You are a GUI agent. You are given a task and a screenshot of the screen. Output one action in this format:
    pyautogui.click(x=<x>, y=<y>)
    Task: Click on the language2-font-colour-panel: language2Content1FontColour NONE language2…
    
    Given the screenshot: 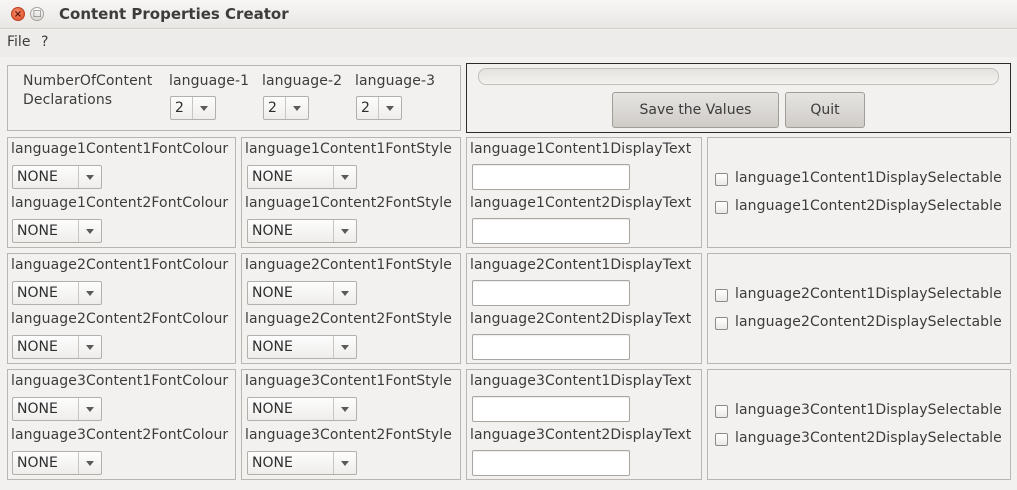 What is the action you would take?
    pyautogui.click(x=121, y=308)
    